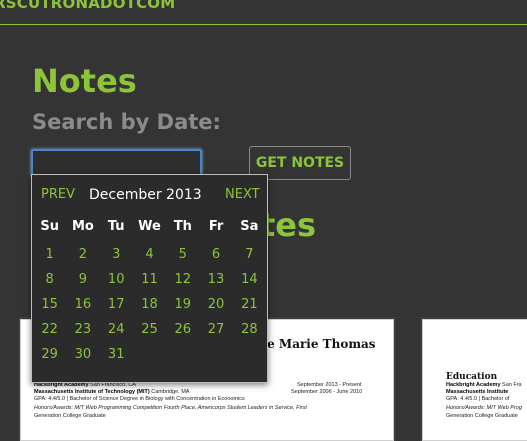 Image resolution: width=527 pixels, height=441 pixels. What do you see at coordinates (216, 226) in the screenshot?
I see `weekday-header: Fr` at bounding box center [216, 226].